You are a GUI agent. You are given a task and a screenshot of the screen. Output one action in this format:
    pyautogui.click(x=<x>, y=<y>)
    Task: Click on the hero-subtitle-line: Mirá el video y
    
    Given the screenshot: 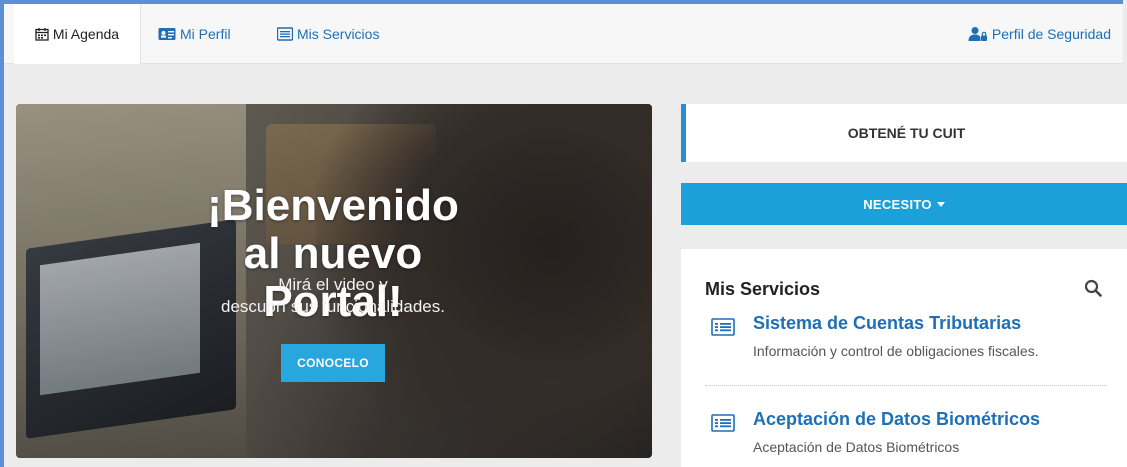 What is the action you would take?
    pyautogui.click(x=333, y=284)
    